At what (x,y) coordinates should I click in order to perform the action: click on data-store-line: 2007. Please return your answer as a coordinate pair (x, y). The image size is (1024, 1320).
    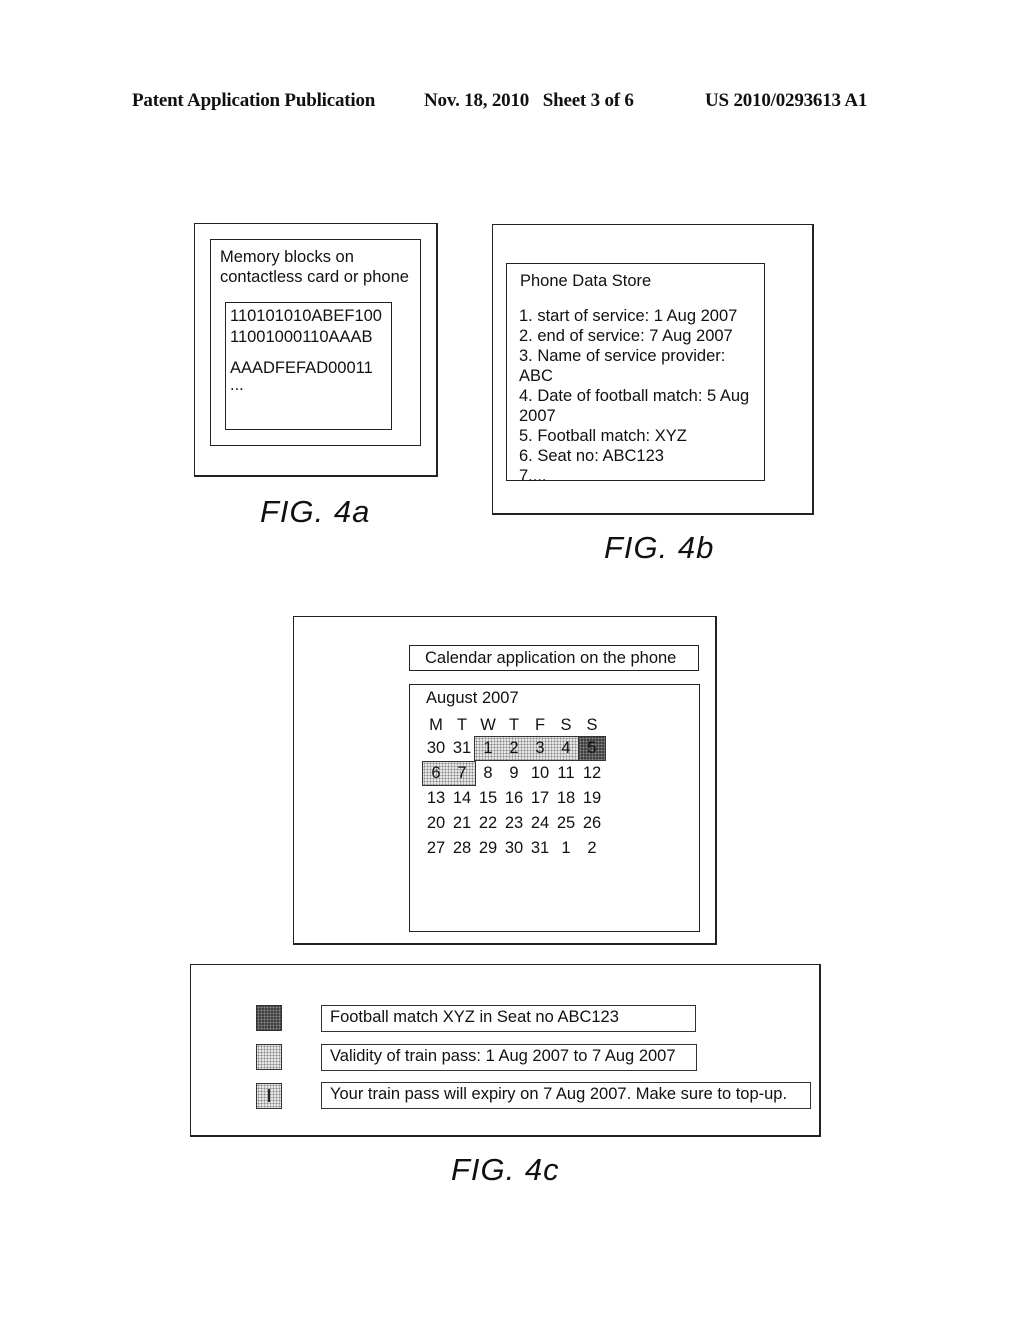
    Looking at the image, I should click on (537, 416).